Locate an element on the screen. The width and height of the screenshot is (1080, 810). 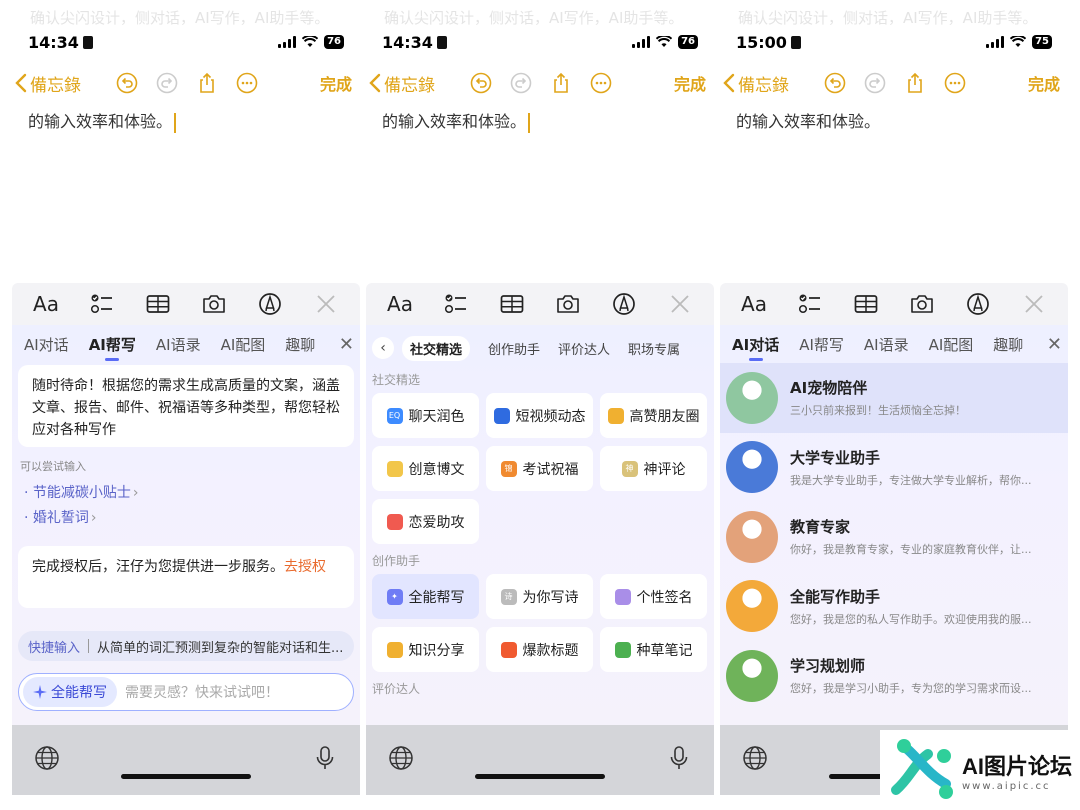
tab-creative-assistant: 创作助手 is located at coordinates (514, 348).